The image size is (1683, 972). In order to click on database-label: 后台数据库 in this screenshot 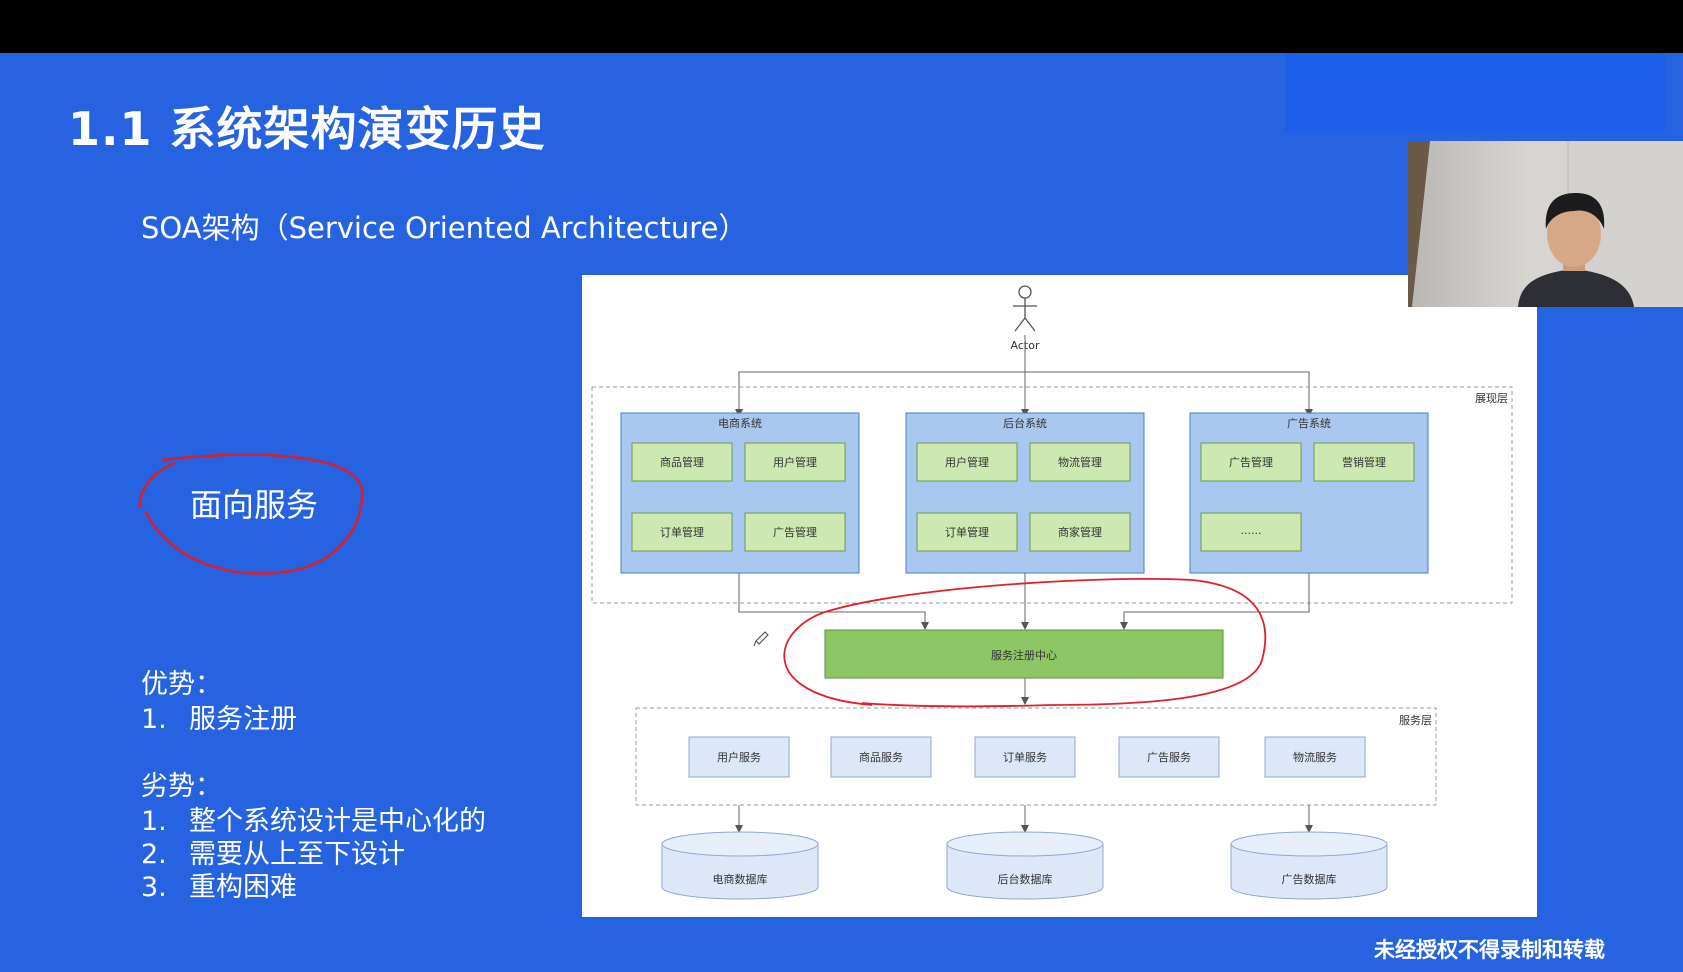, I will do `click(1025, 879)`.